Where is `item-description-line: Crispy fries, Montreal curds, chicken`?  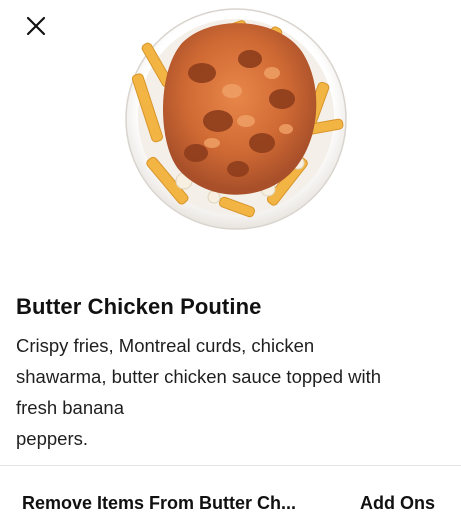
item-description-line: Crispy fries, Montreal curds, chicken is located at coordinates (165, 345).